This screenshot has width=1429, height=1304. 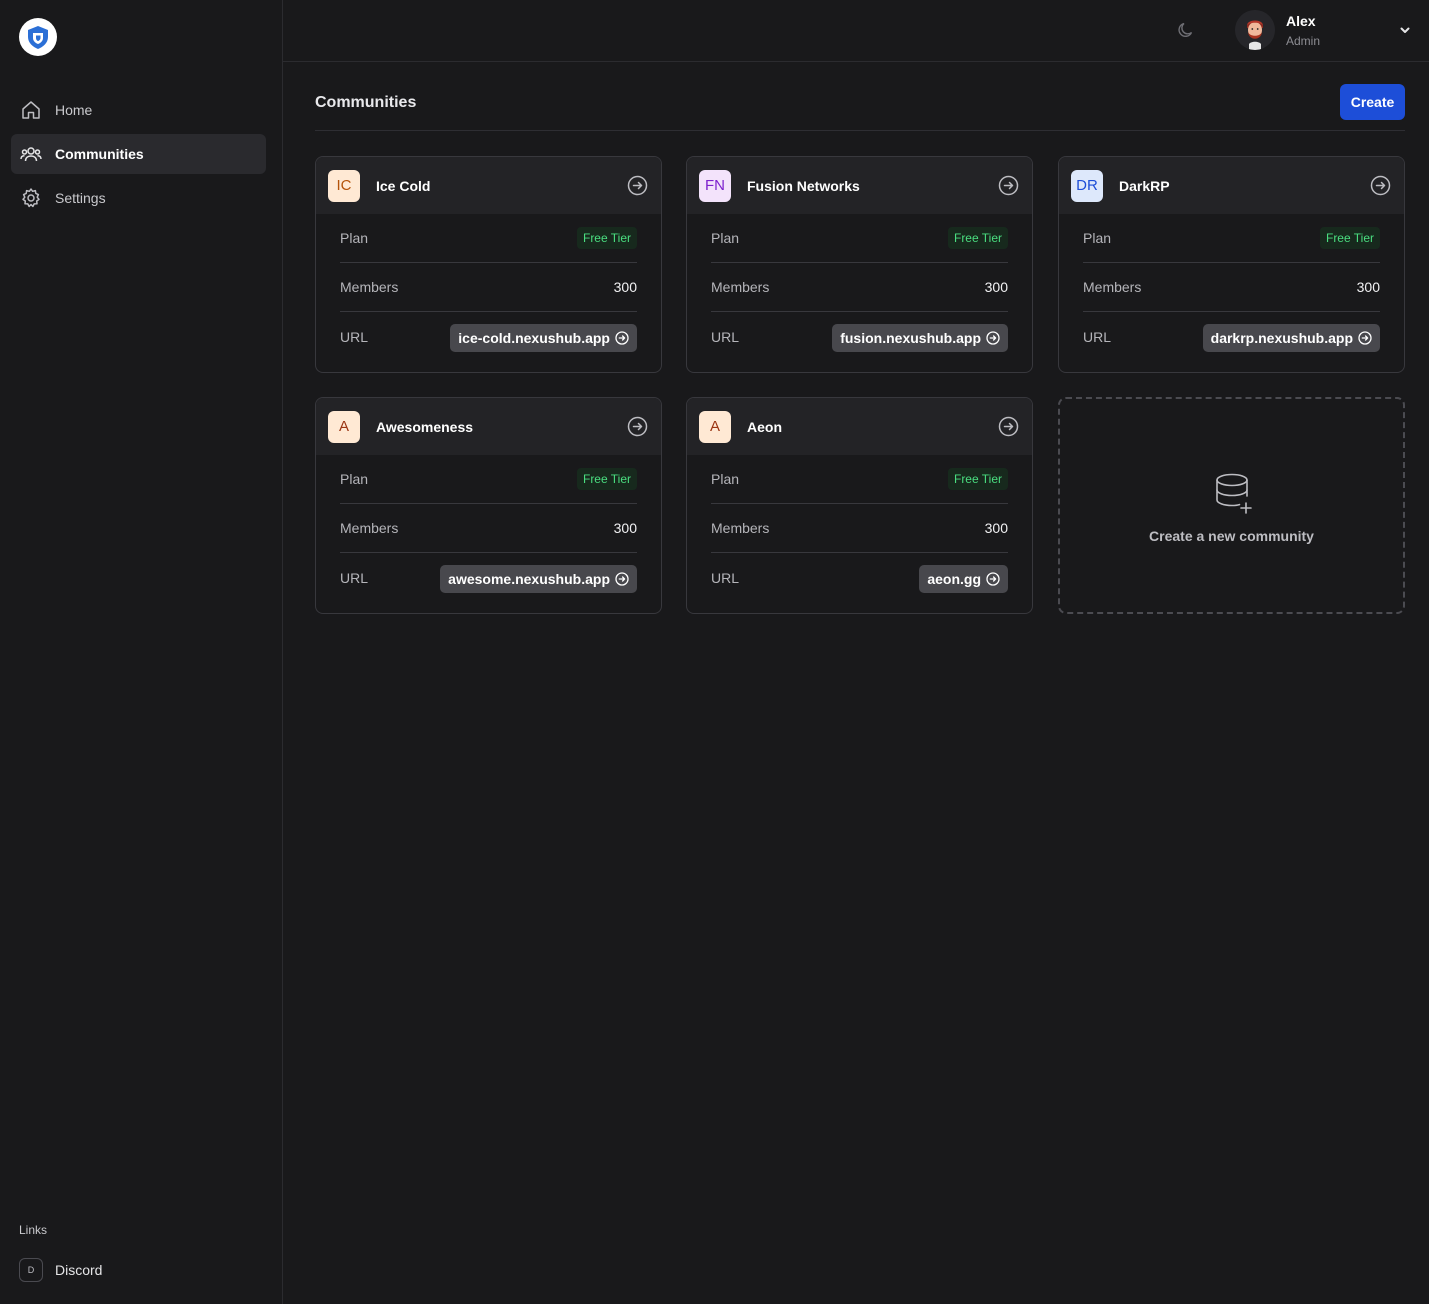 What do you see at coordinates (856, 31) in the screenshot?
I see `topbar: Alex Admin` at bounding box center [856, 31].